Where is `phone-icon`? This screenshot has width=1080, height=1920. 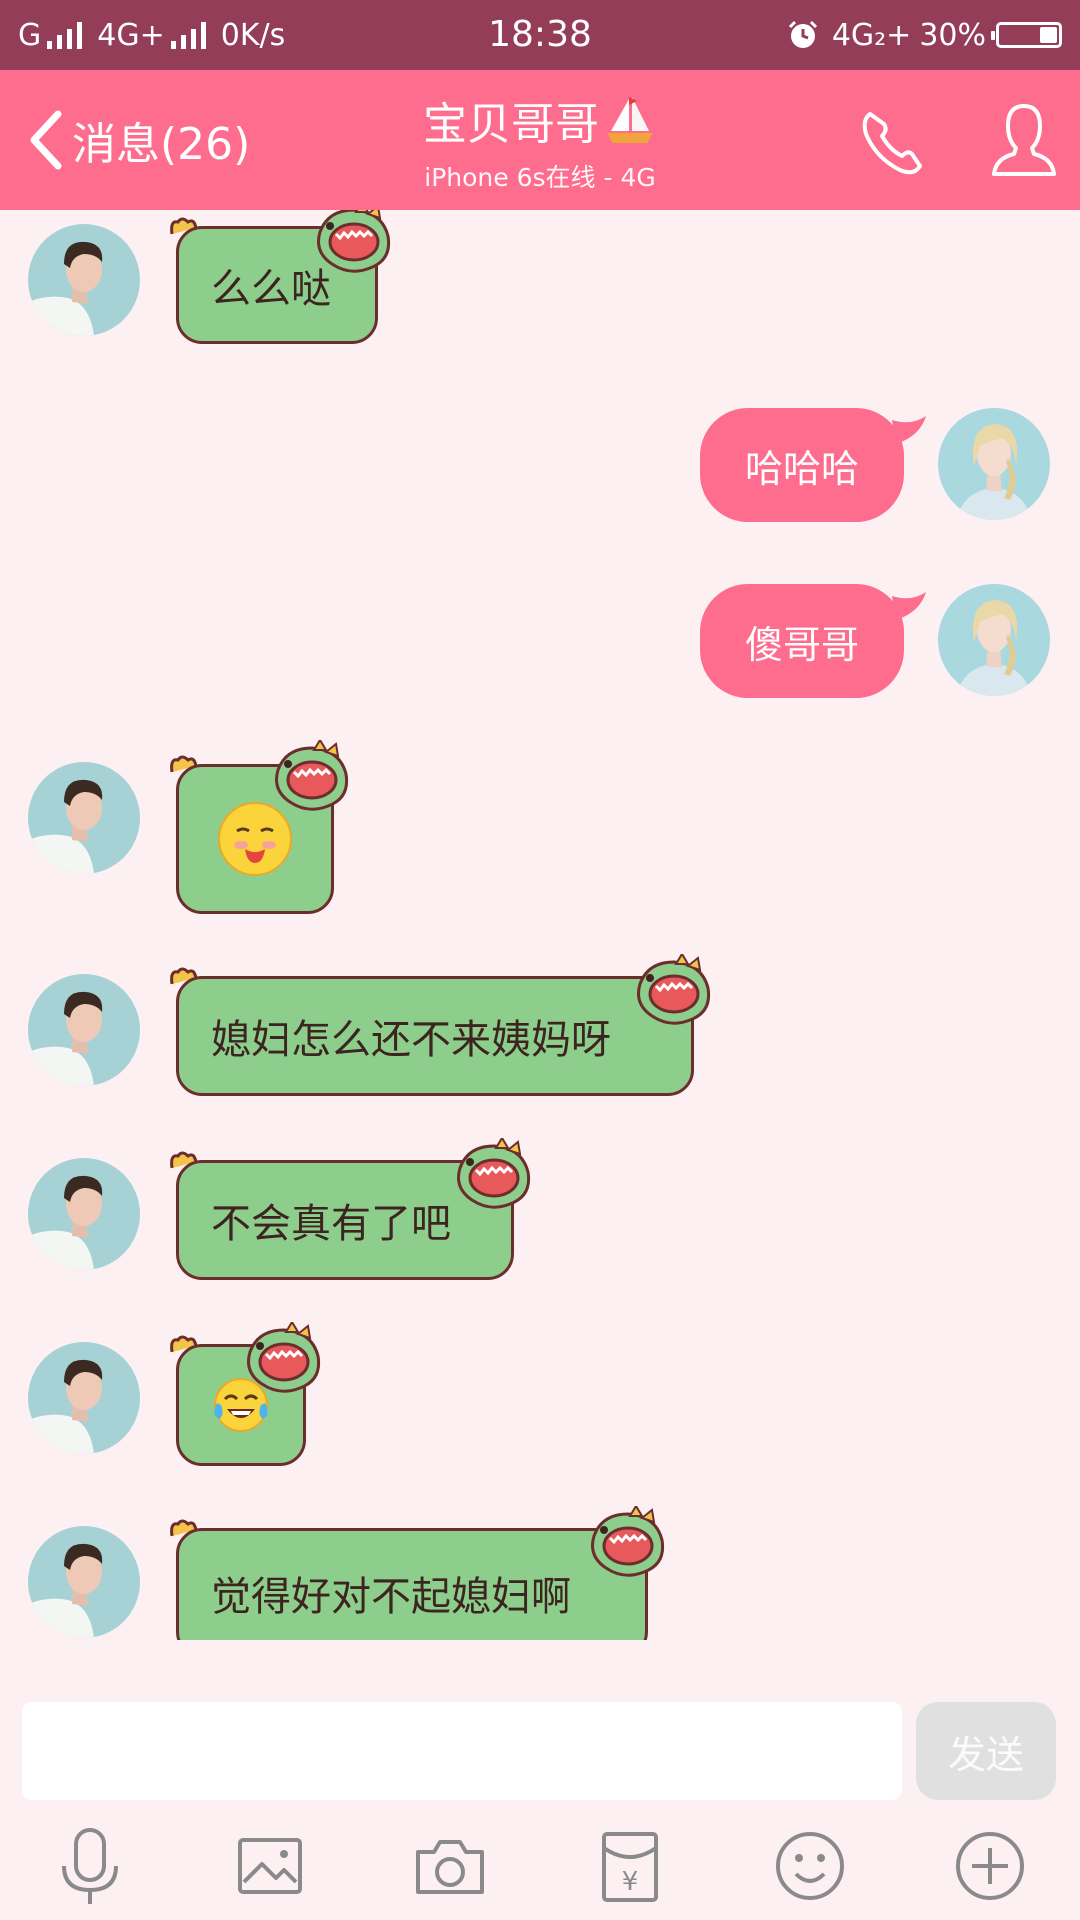 phone-icon is located at coordinates (892, 142).